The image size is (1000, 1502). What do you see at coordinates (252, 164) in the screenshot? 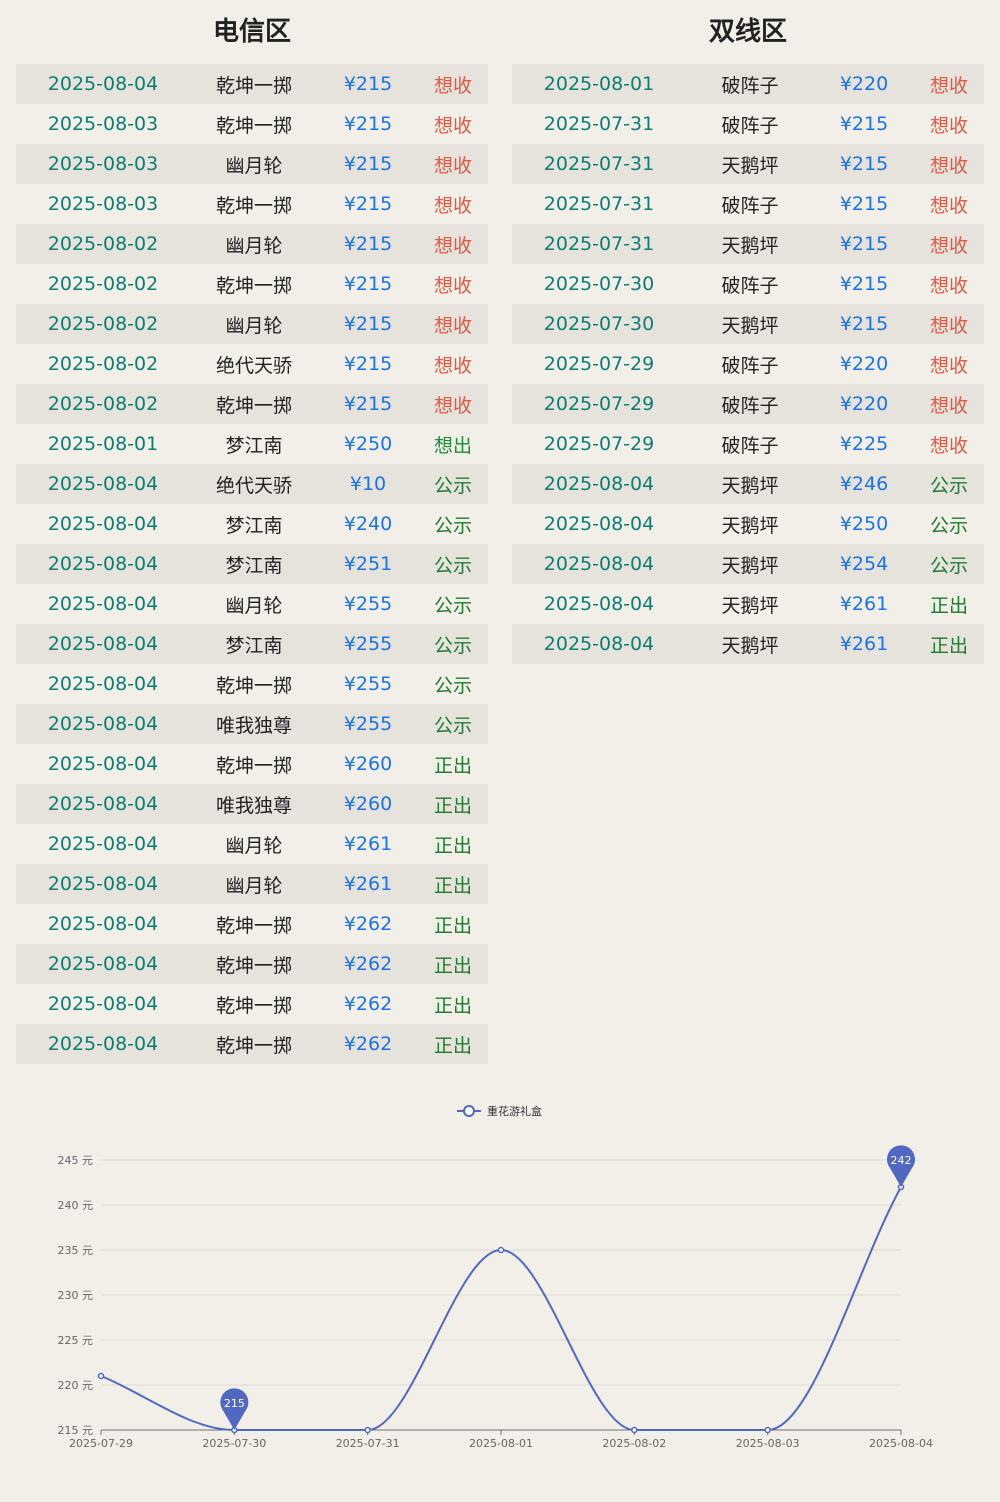
I see `table-row: 2025-08-03 幽月轮 ¥215 想收` at bounding box center [252, 164].